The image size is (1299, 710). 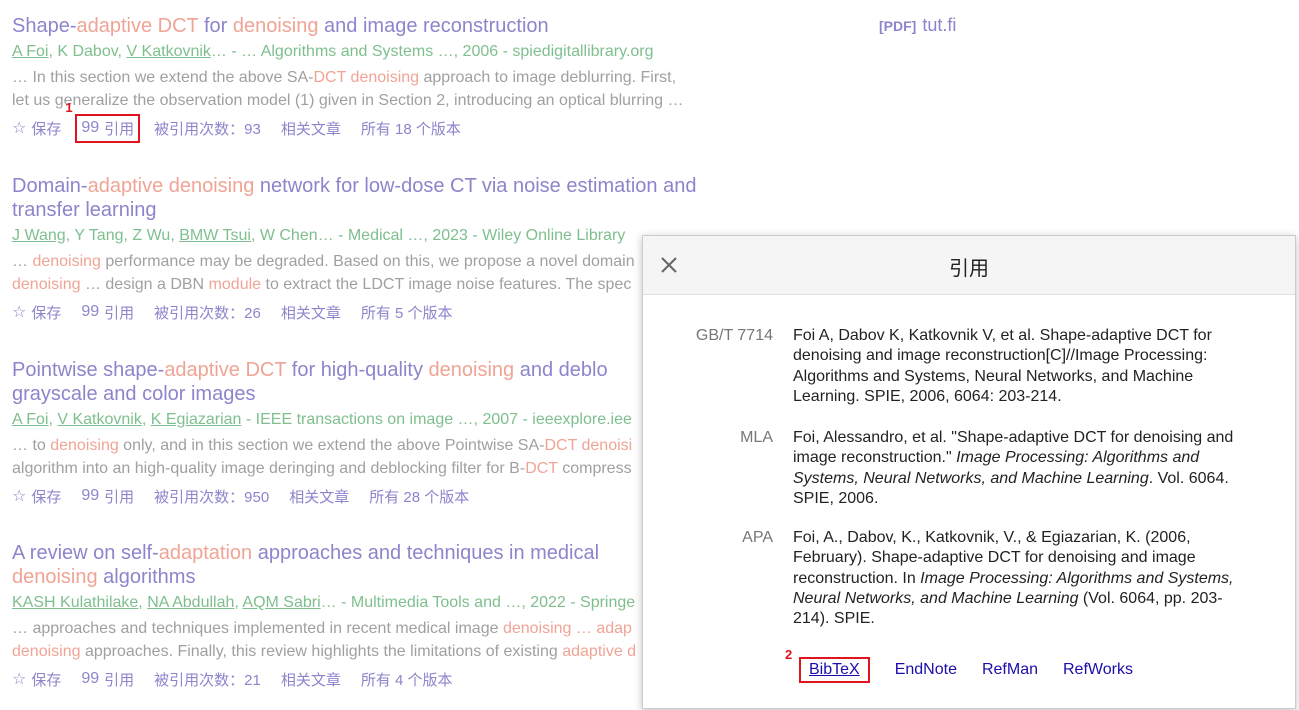 What do you see at coordinates (756, 437) in the screenshot?
I see `citation-format-label: MLA` at bounding box center [756, 437].